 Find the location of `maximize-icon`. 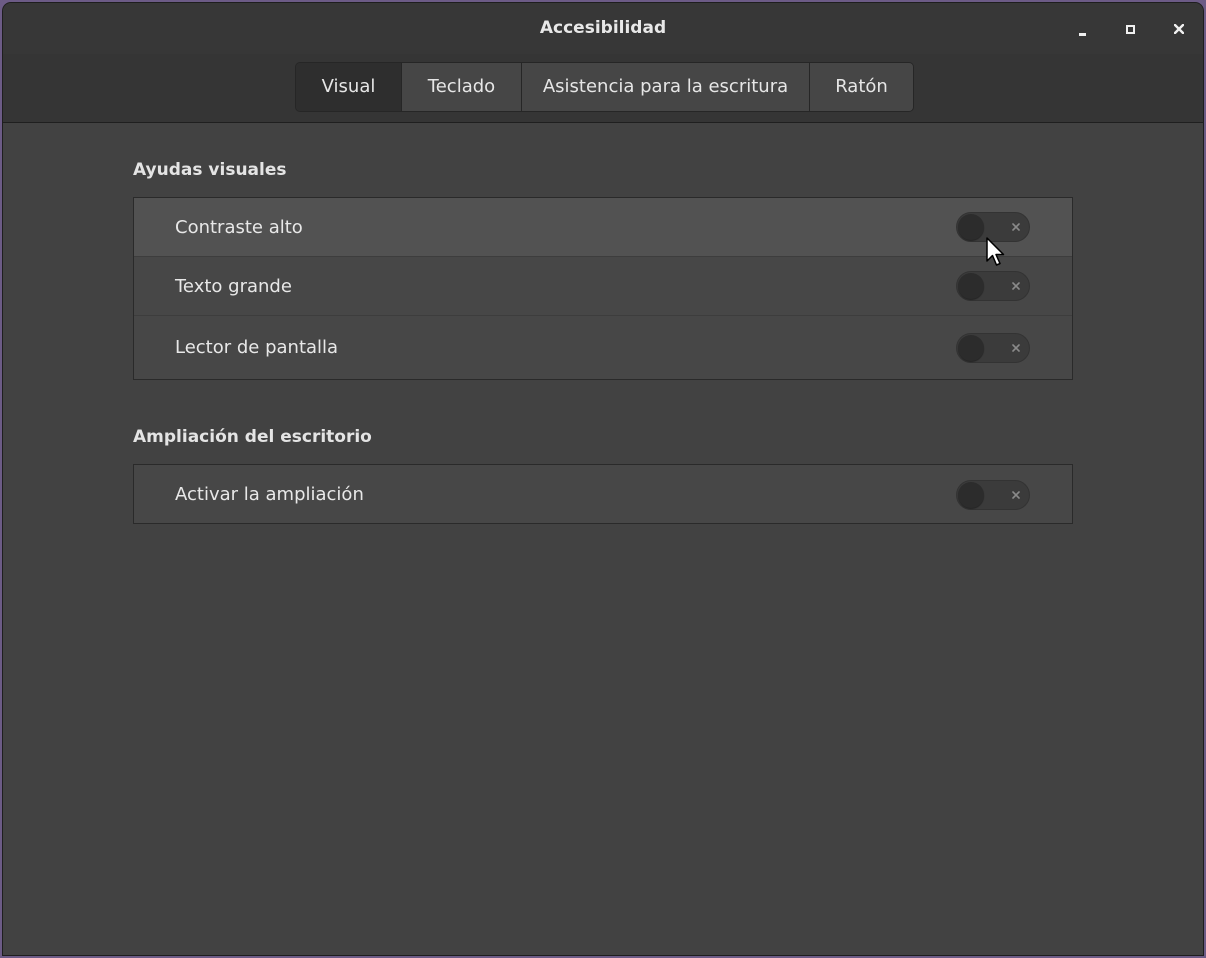

maximize-icon is located at coordinates (1130, 29).